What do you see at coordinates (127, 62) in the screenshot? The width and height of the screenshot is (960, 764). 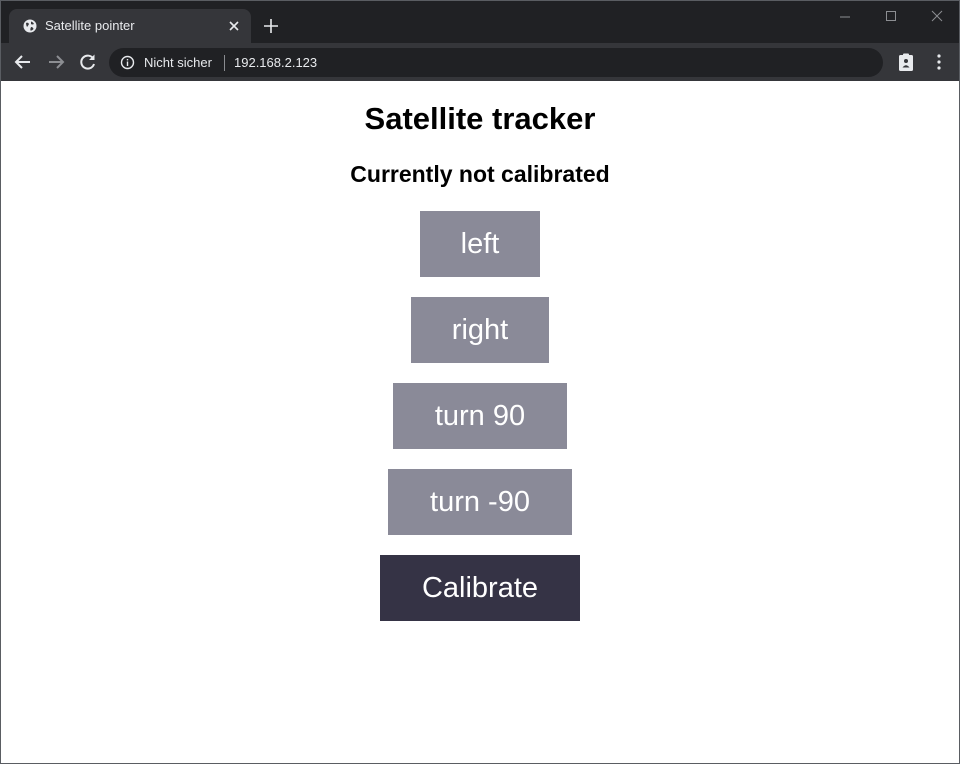 I see `info-icon` at bounding box center [127, 62].